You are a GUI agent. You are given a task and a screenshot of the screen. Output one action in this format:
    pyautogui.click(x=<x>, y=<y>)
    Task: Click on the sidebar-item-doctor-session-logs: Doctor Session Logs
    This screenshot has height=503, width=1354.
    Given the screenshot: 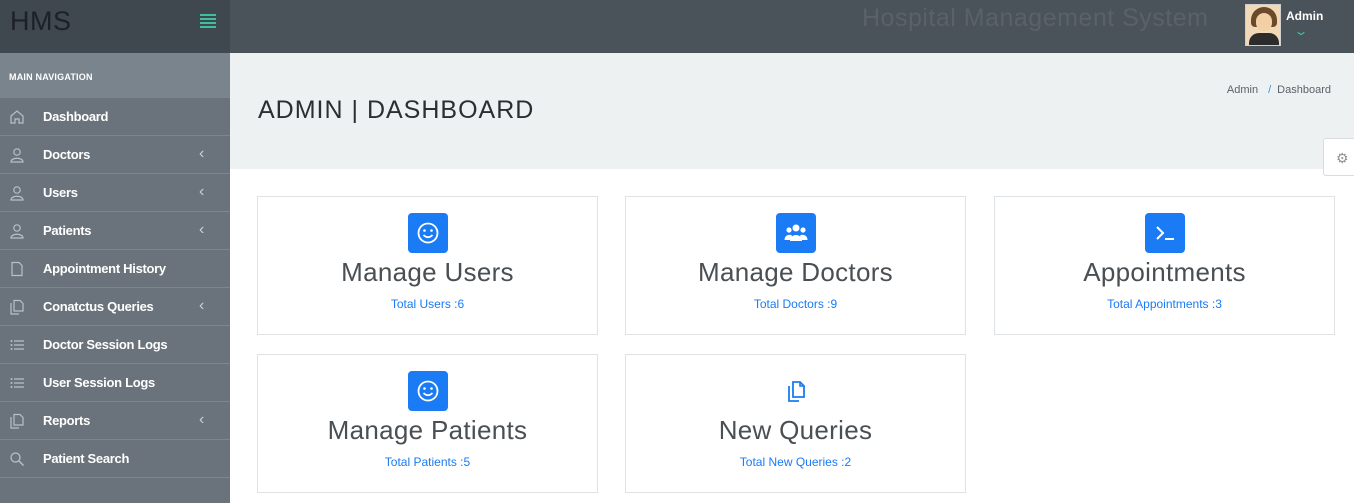 What is the action you would take?
    pyautogui.click(x=115, y=345)
    